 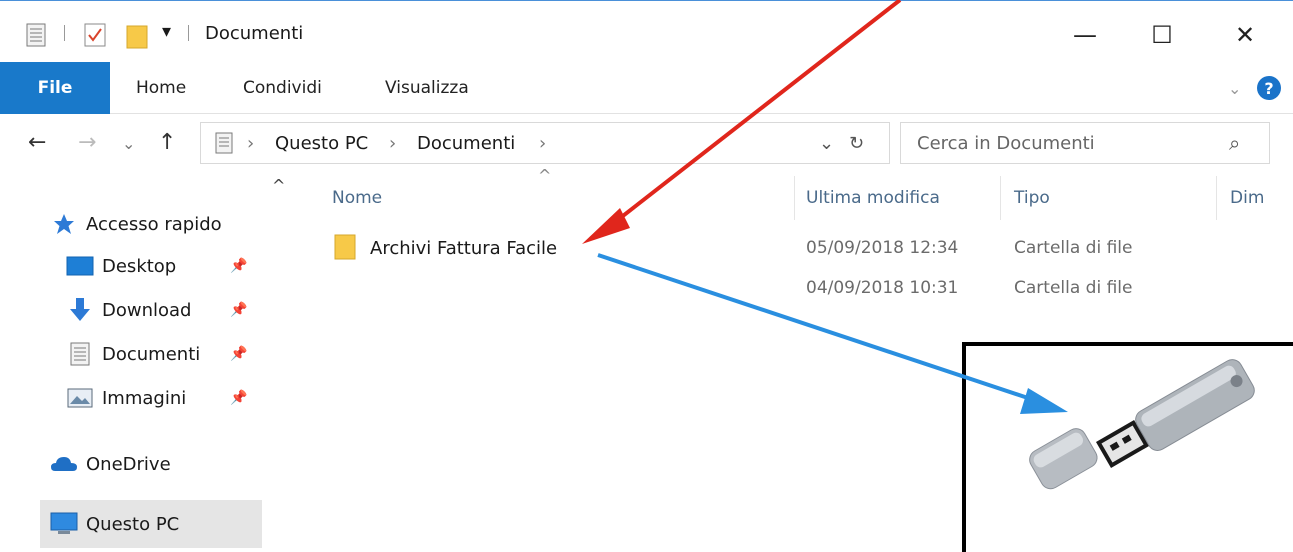 I want to click on blue-arrow, so click(x=832, y=333).